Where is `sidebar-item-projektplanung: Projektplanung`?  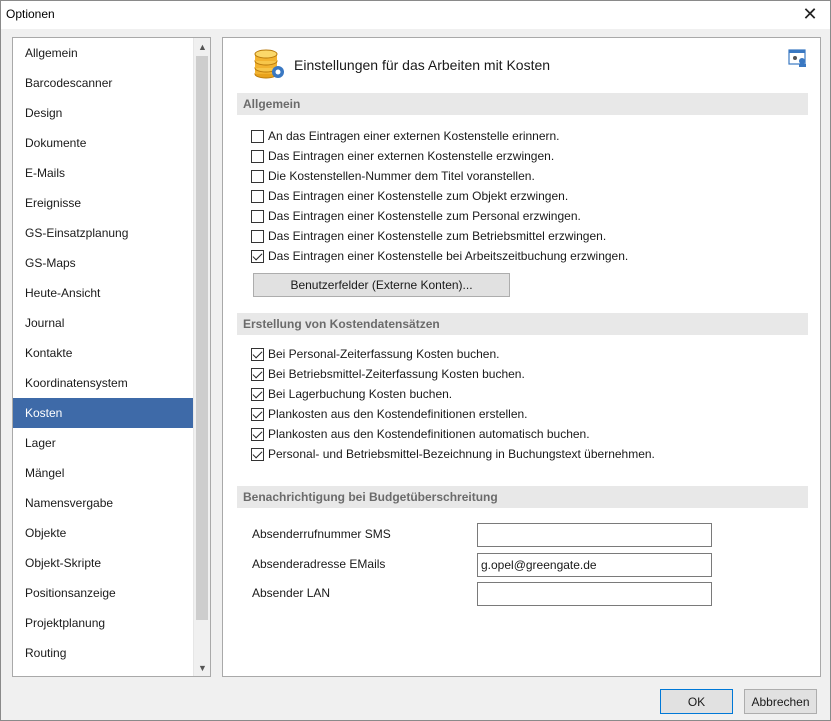
sidebar-item-projektplanung: Projektplanung is located at coordinates (103, 623).